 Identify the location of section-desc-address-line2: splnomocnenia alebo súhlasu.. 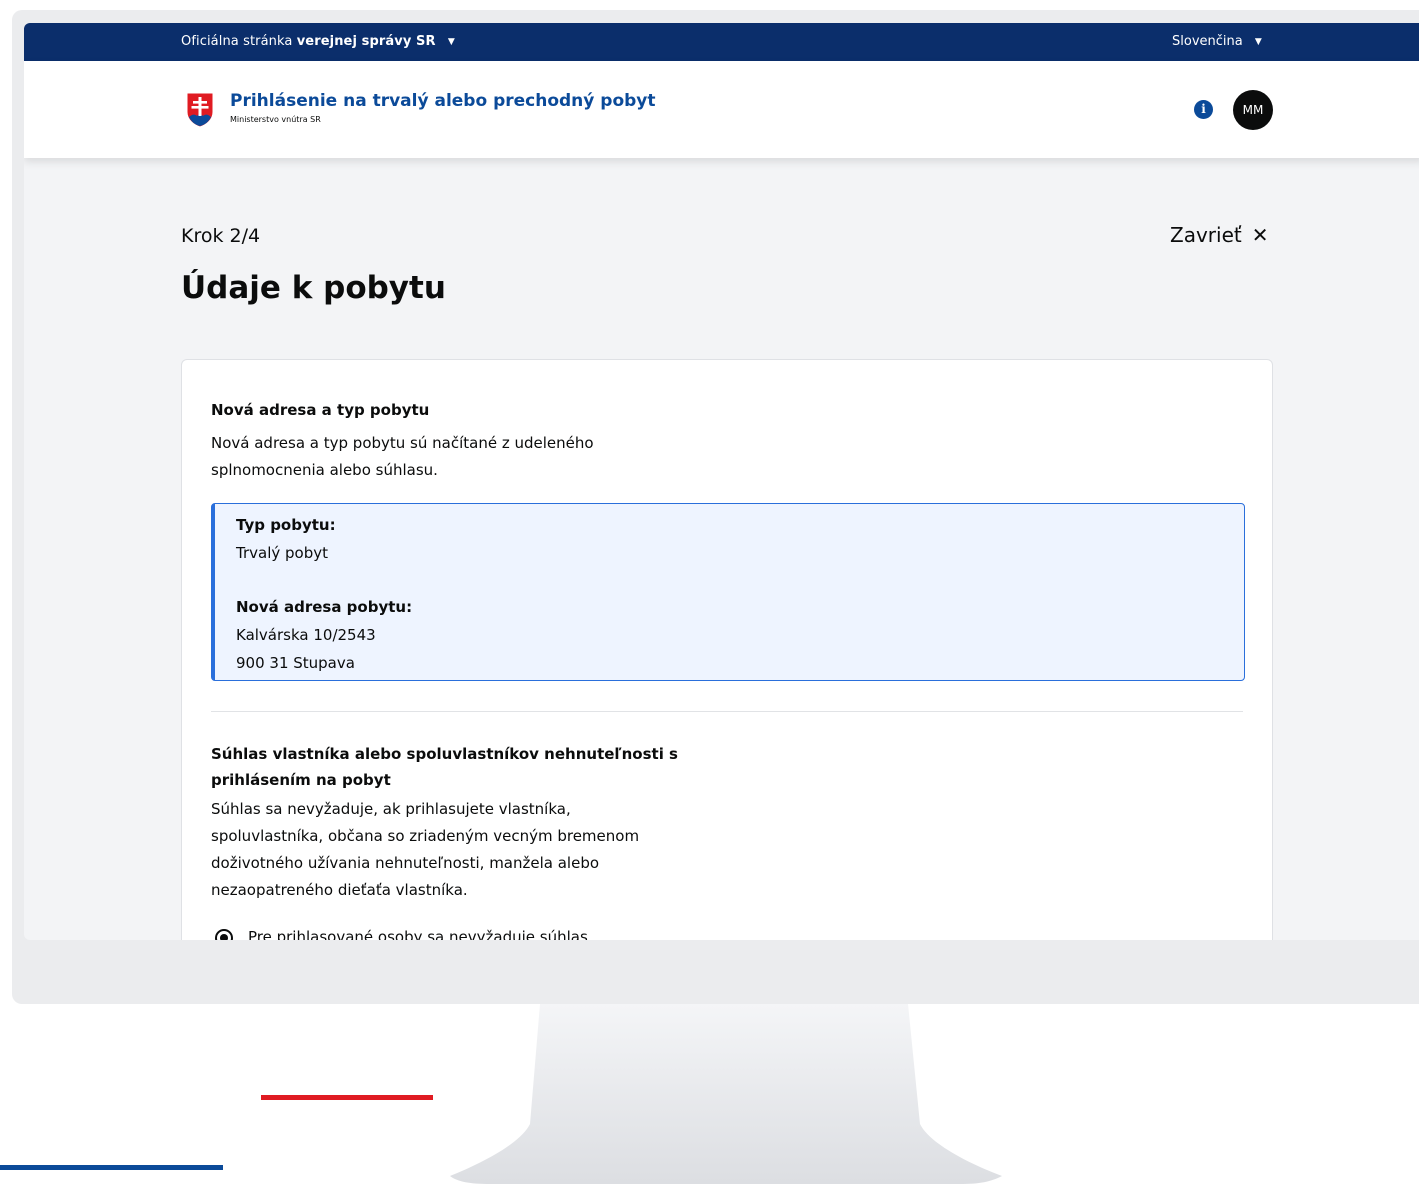
(324, 470).